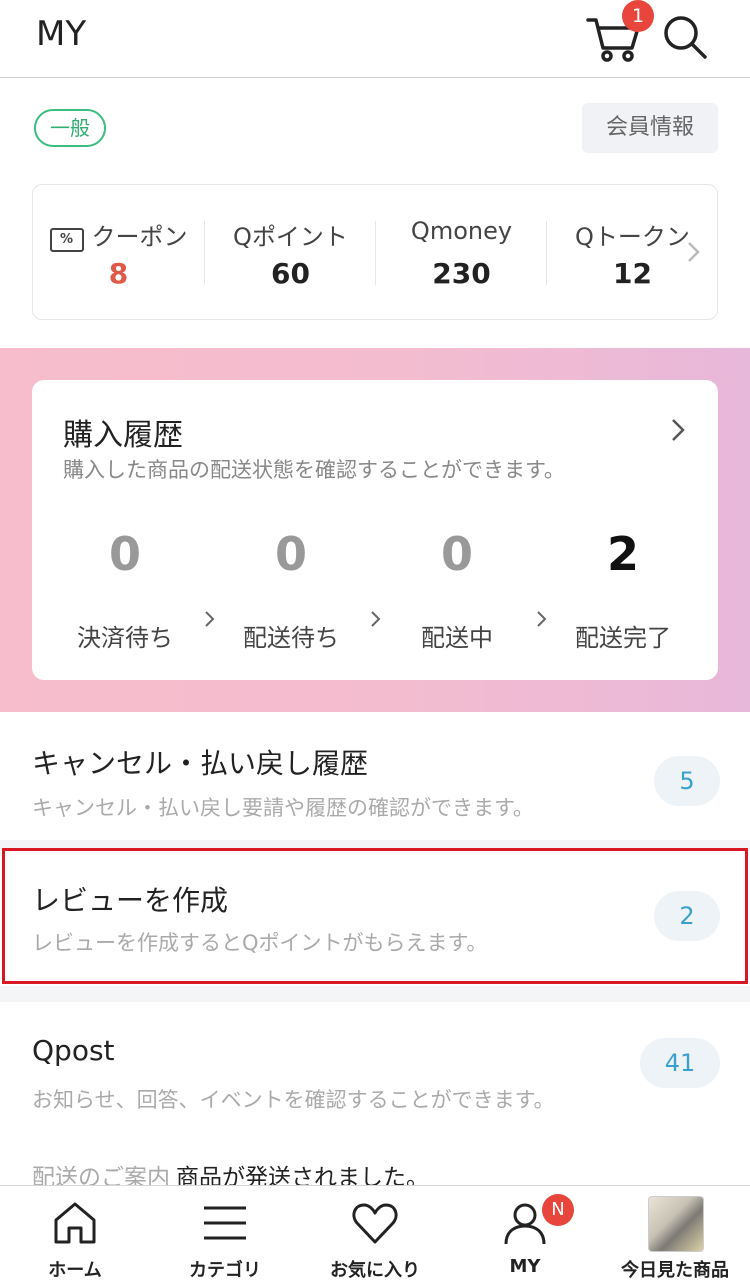  Describe the element at coordinates (225, 1270) in the screenshot. I see `nav-label: カテゴリ` at that location.